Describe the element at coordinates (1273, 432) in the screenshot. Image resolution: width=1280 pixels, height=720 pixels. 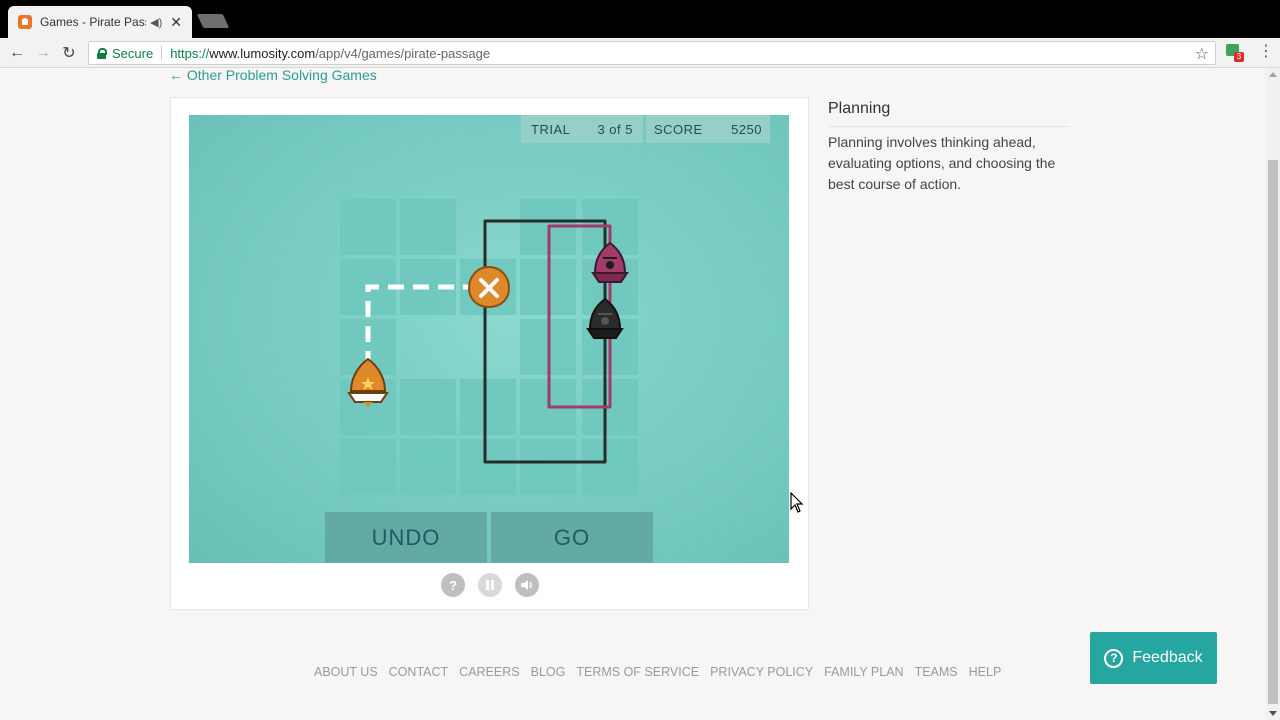
I see `scroll-thumb` at that location.